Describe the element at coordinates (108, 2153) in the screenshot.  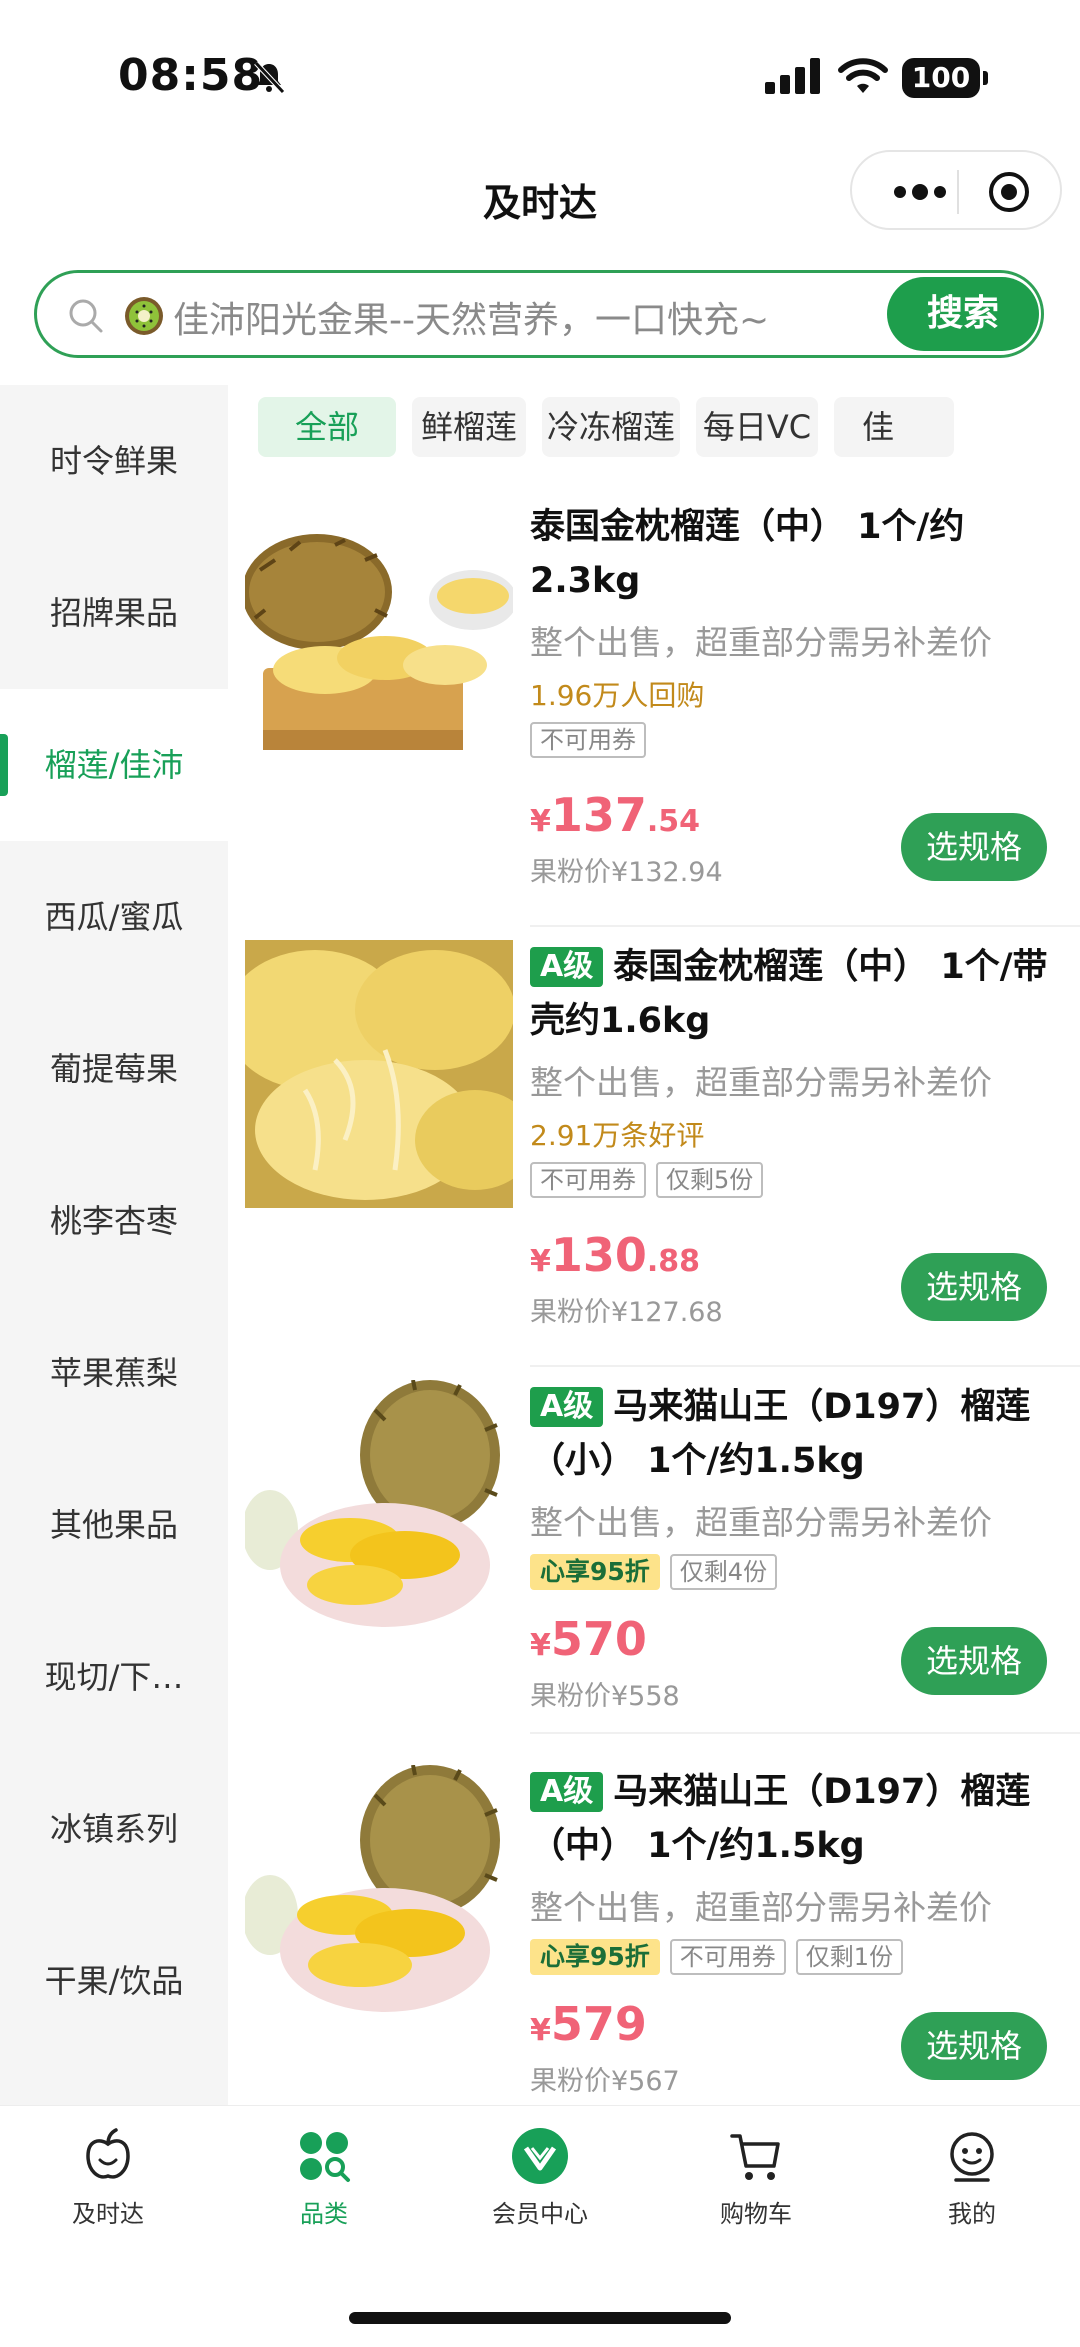
I see `apple-icon` at that location.